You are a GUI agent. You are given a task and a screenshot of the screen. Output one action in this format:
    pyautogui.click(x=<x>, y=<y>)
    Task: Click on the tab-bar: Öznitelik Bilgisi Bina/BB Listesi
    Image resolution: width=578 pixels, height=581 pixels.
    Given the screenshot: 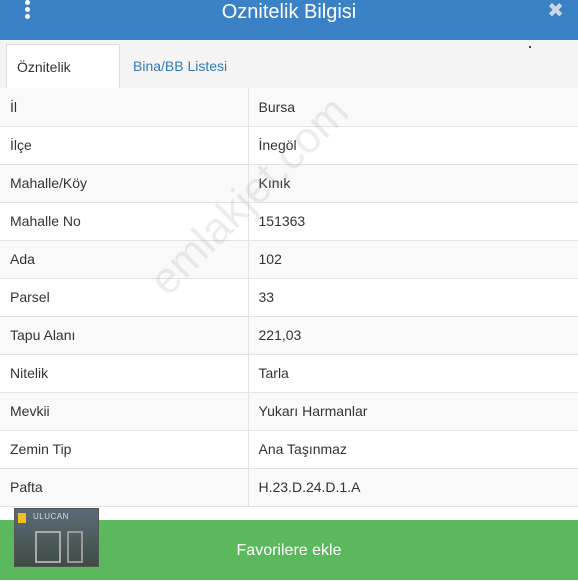 What is the action you would take?
    pyautogui.click(x=289, y=79)
    